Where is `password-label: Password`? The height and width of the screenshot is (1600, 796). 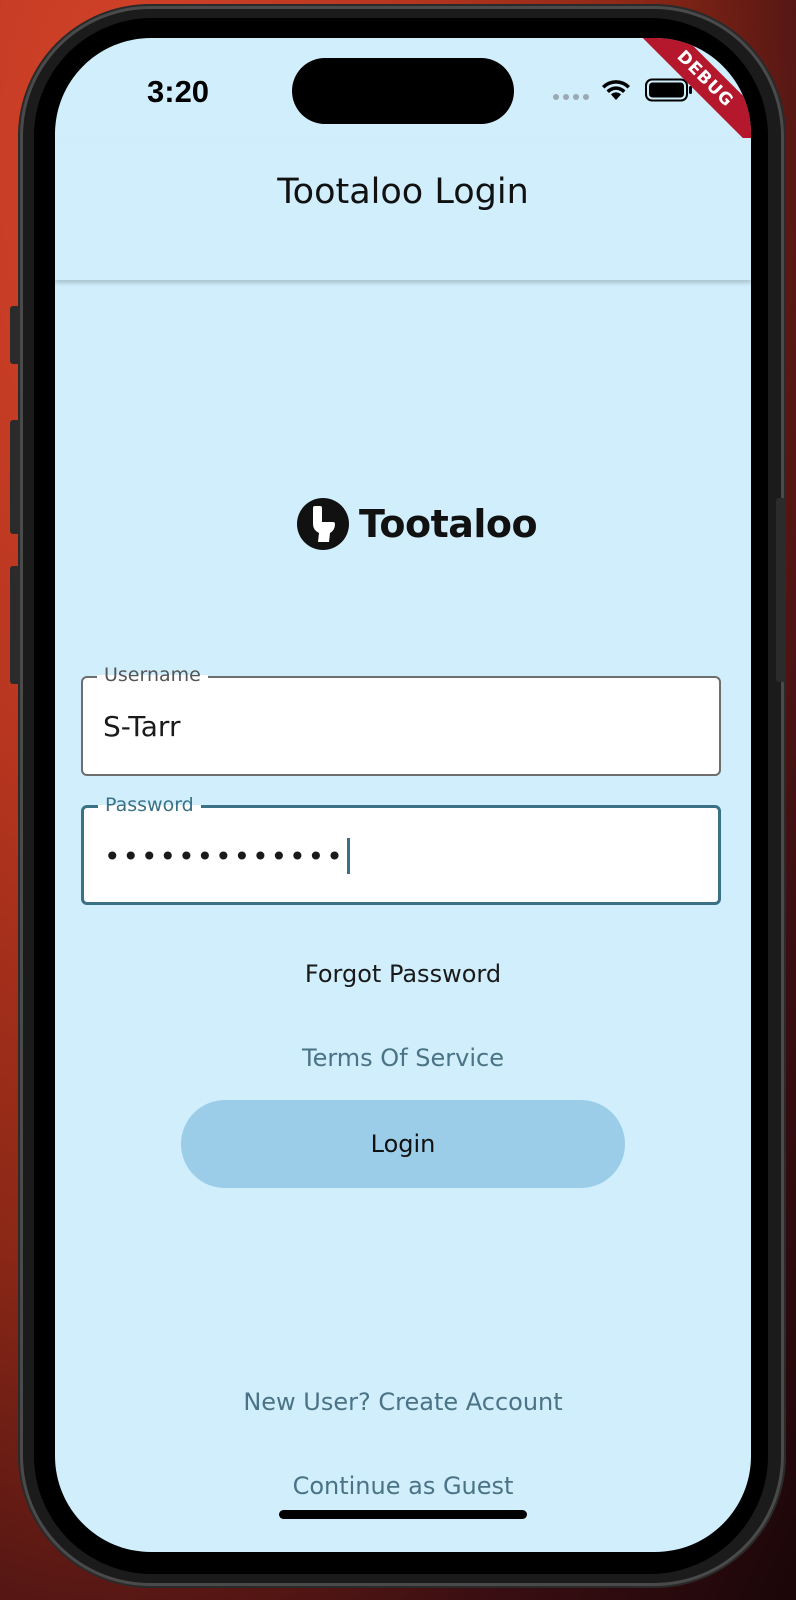
password-label: Password is located at coordinates (149, 805).